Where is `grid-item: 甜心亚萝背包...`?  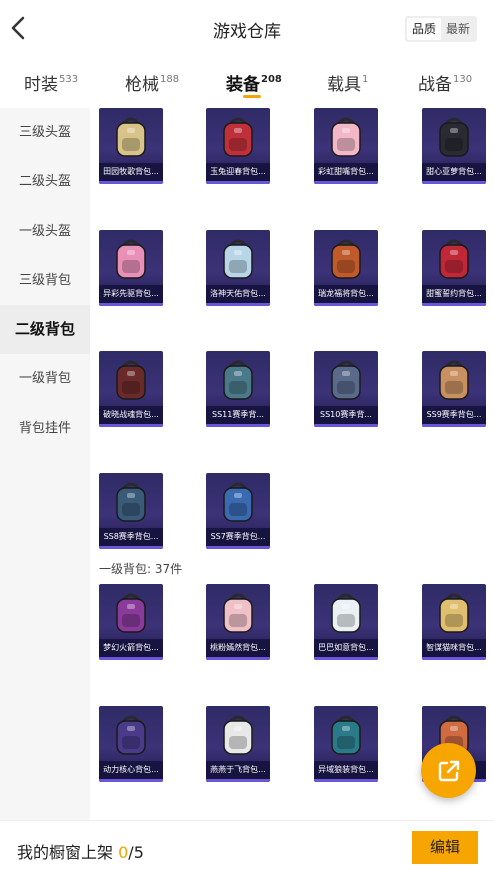
grid-item: 甜心亚萝背包... is located at coordinates (454, 146).